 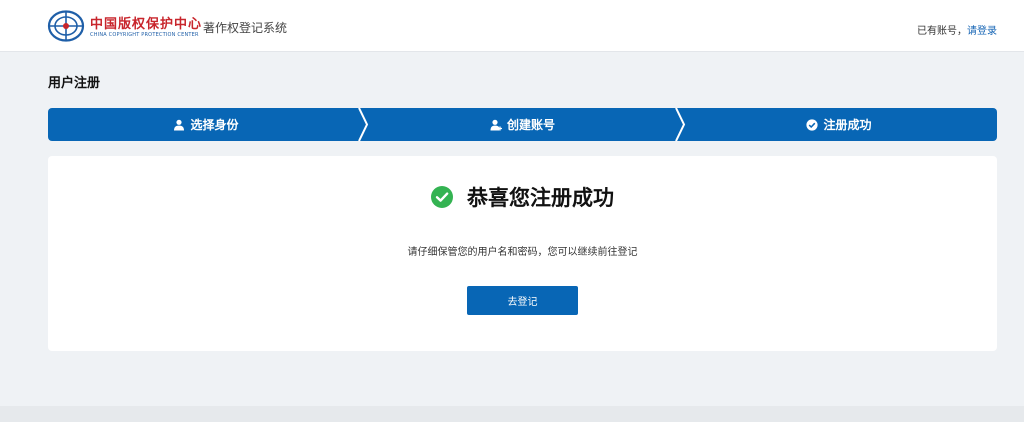 What do you see at coordinates (66, 26) in the screenshot?
I see `cpcc-emblem-icon` at bounding box center [66, 26].